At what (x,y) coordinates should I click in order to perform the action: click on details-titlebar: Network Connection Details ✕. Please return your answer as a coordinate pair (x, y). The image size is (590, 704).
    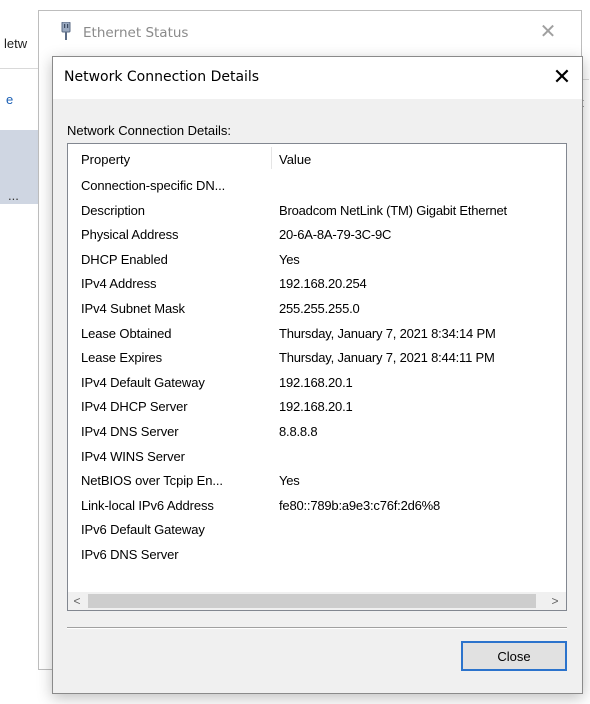
    Looking at the image, I should click on (317, 78).